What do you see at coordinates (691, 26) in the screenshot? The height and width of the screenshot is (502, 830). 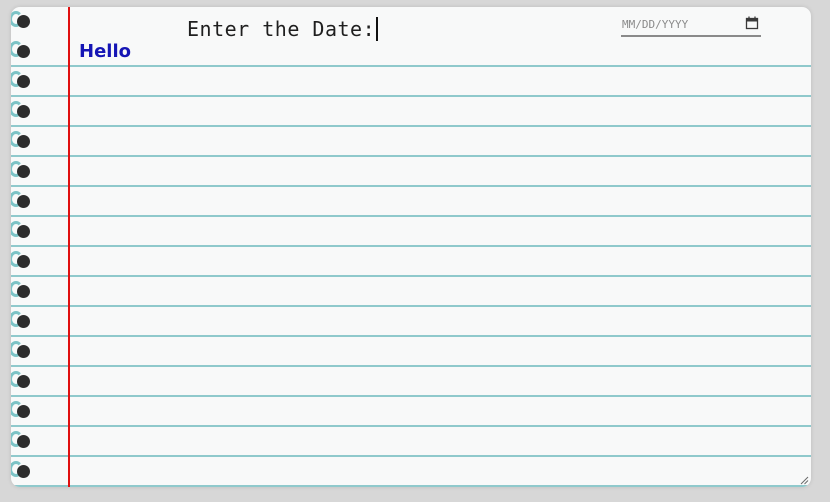 I see `date-input: MM/DD/YYYY` at bounding box center [691, 26].